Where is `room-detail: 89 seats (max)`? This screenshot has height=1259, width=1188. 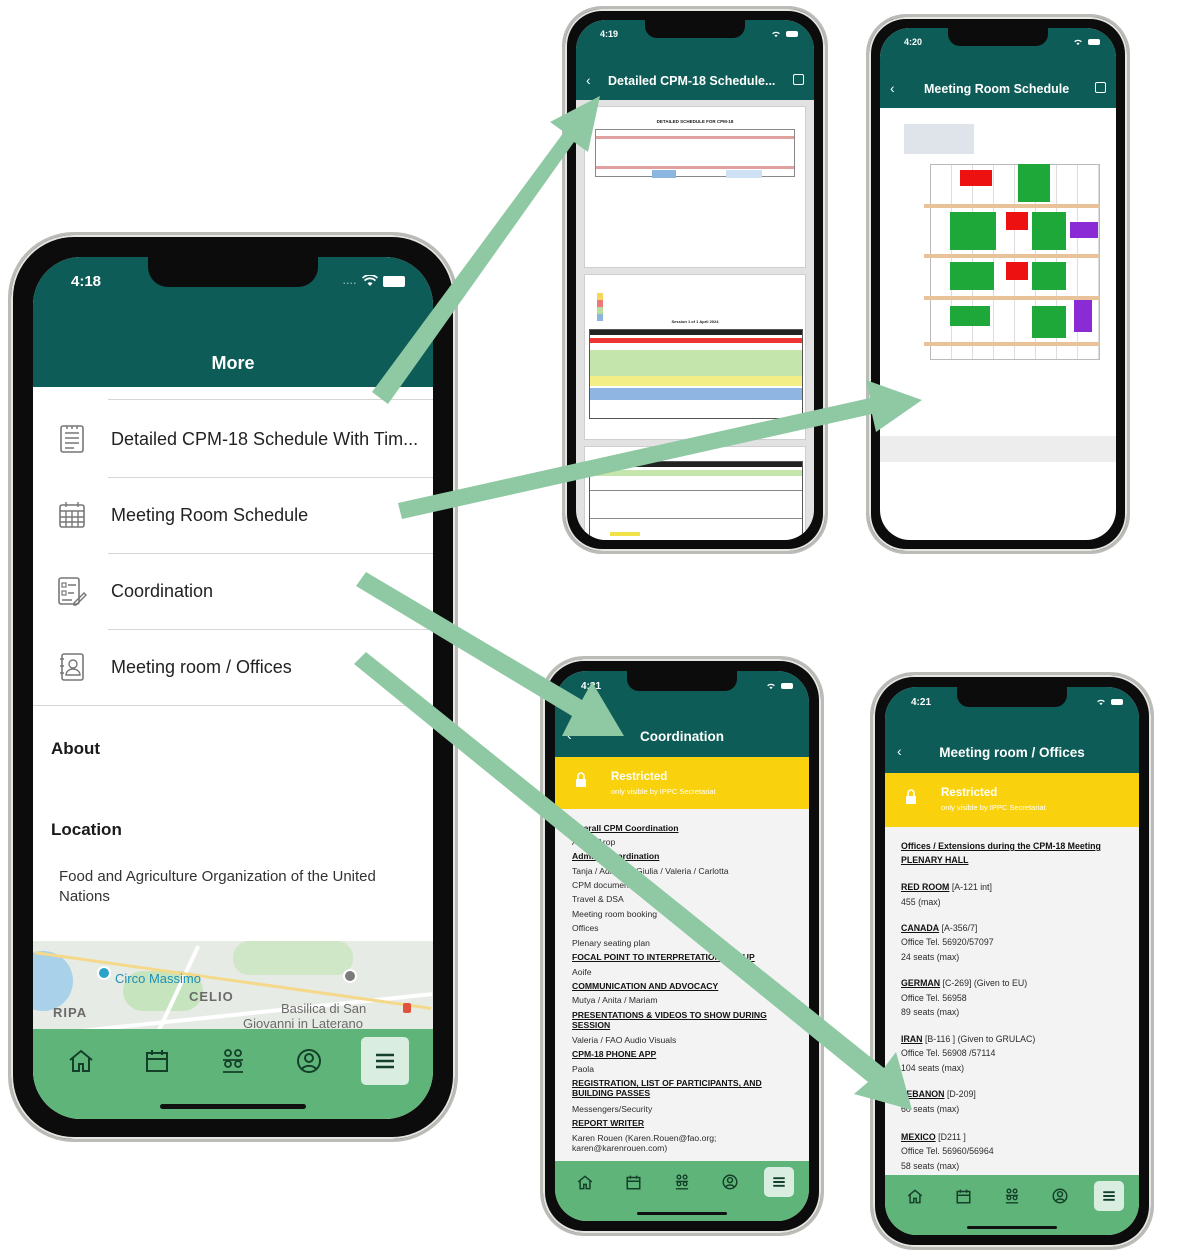 room-detail: 89 seats (max) is located at coordinates (930, 1012).